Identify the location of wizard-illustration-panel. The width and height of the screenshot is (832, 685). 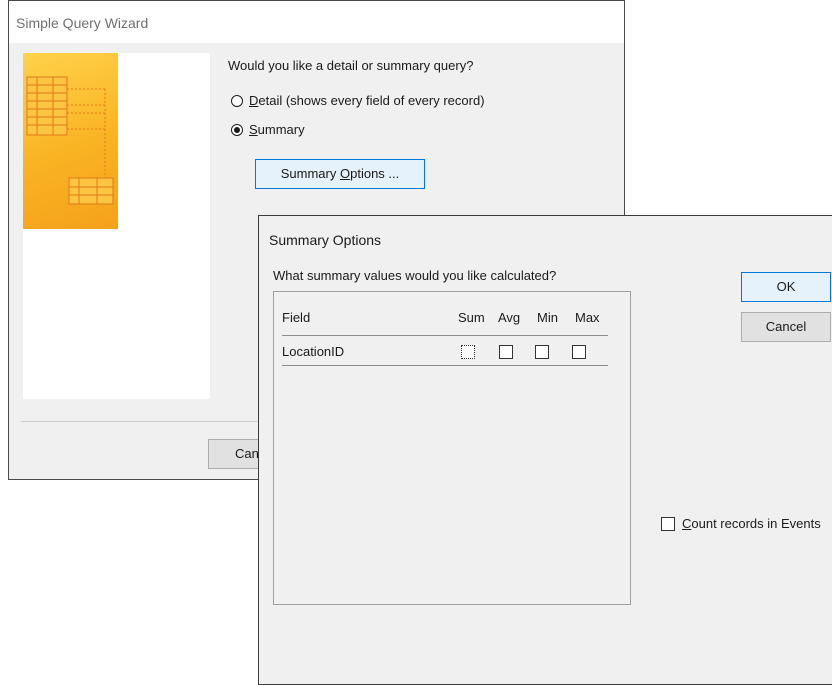
(116, 226).